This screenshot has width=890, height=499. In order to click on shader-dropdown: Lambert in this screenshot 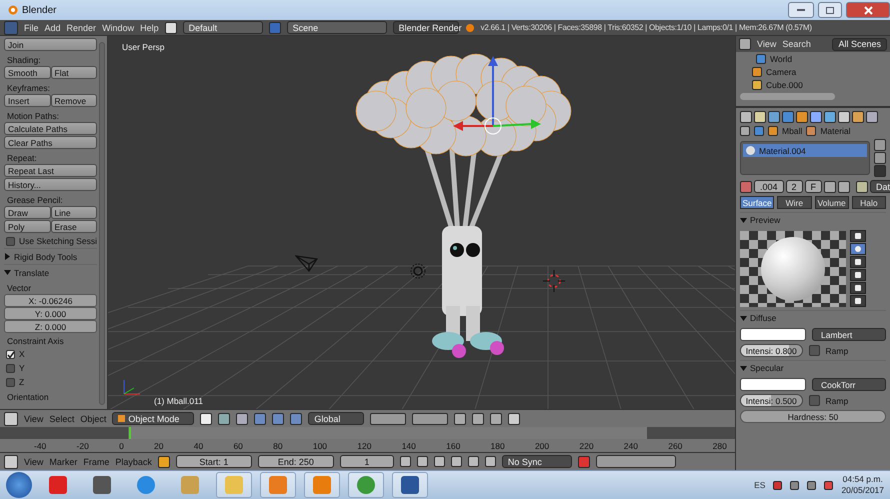, I will do `click(849, 334)`.